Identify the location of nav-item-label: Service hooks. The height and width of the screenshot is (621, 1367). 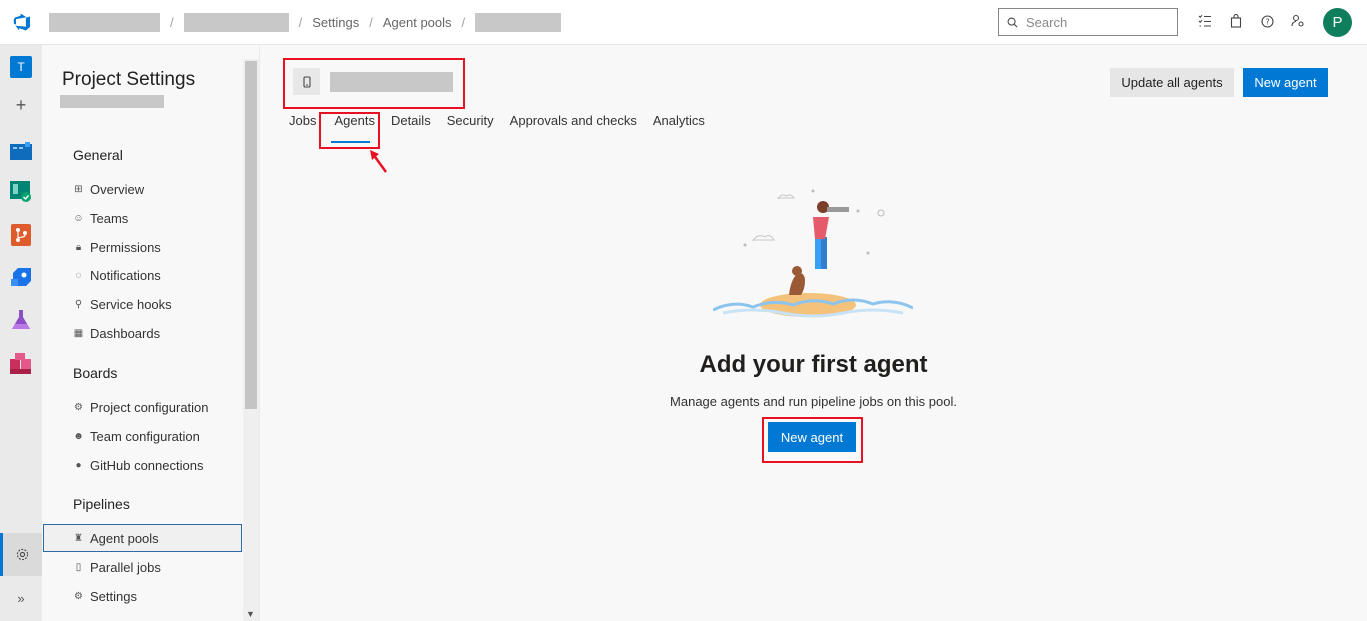
(131, 304).